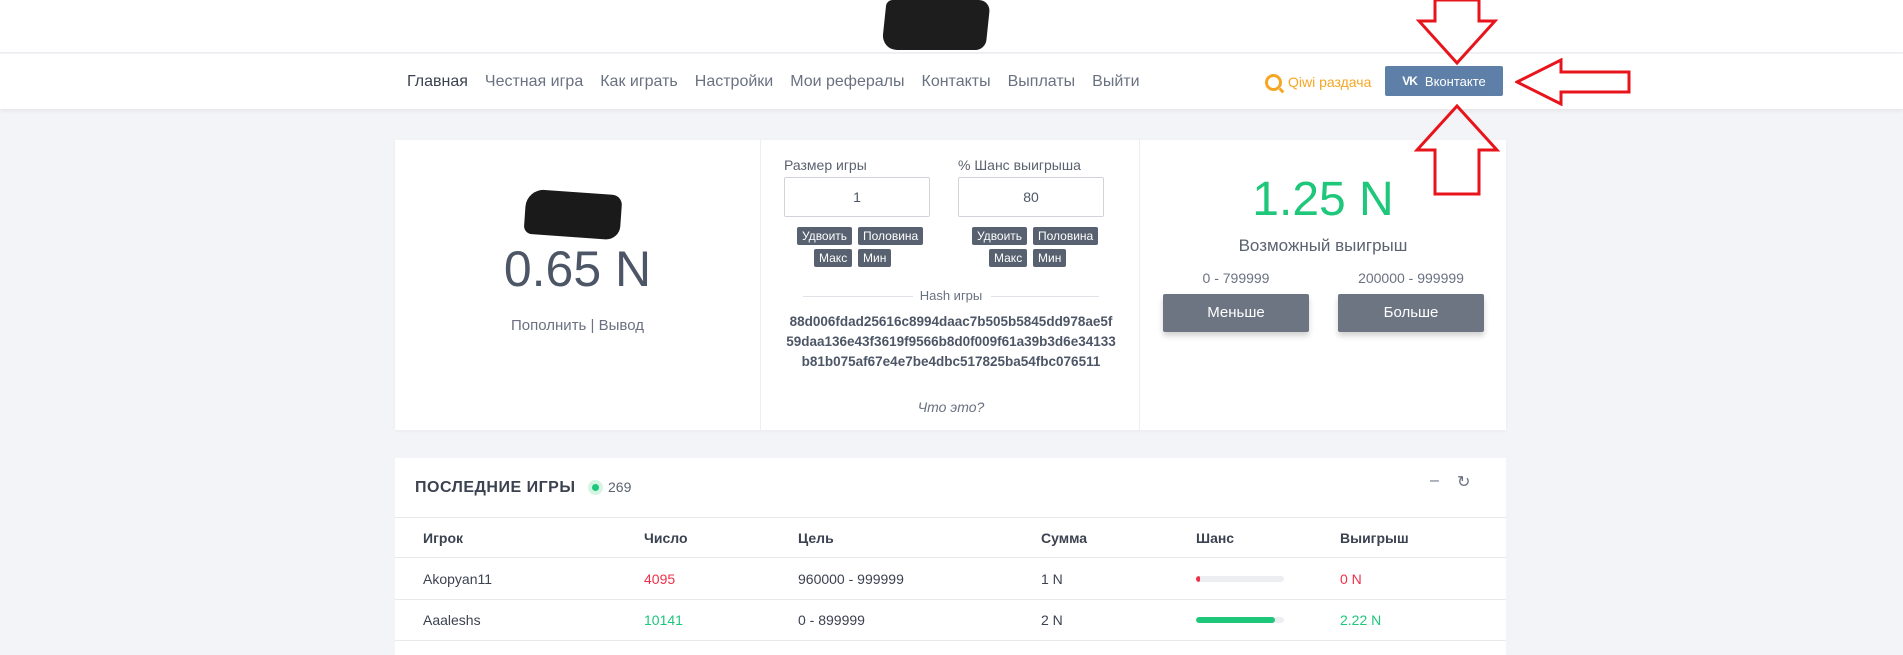 The image size is (1903, 655). What do you see at coordinates (1457, 33) in the screenshot?
I see `annotation-arrow-down-top` at bounding box center [1457, 33].